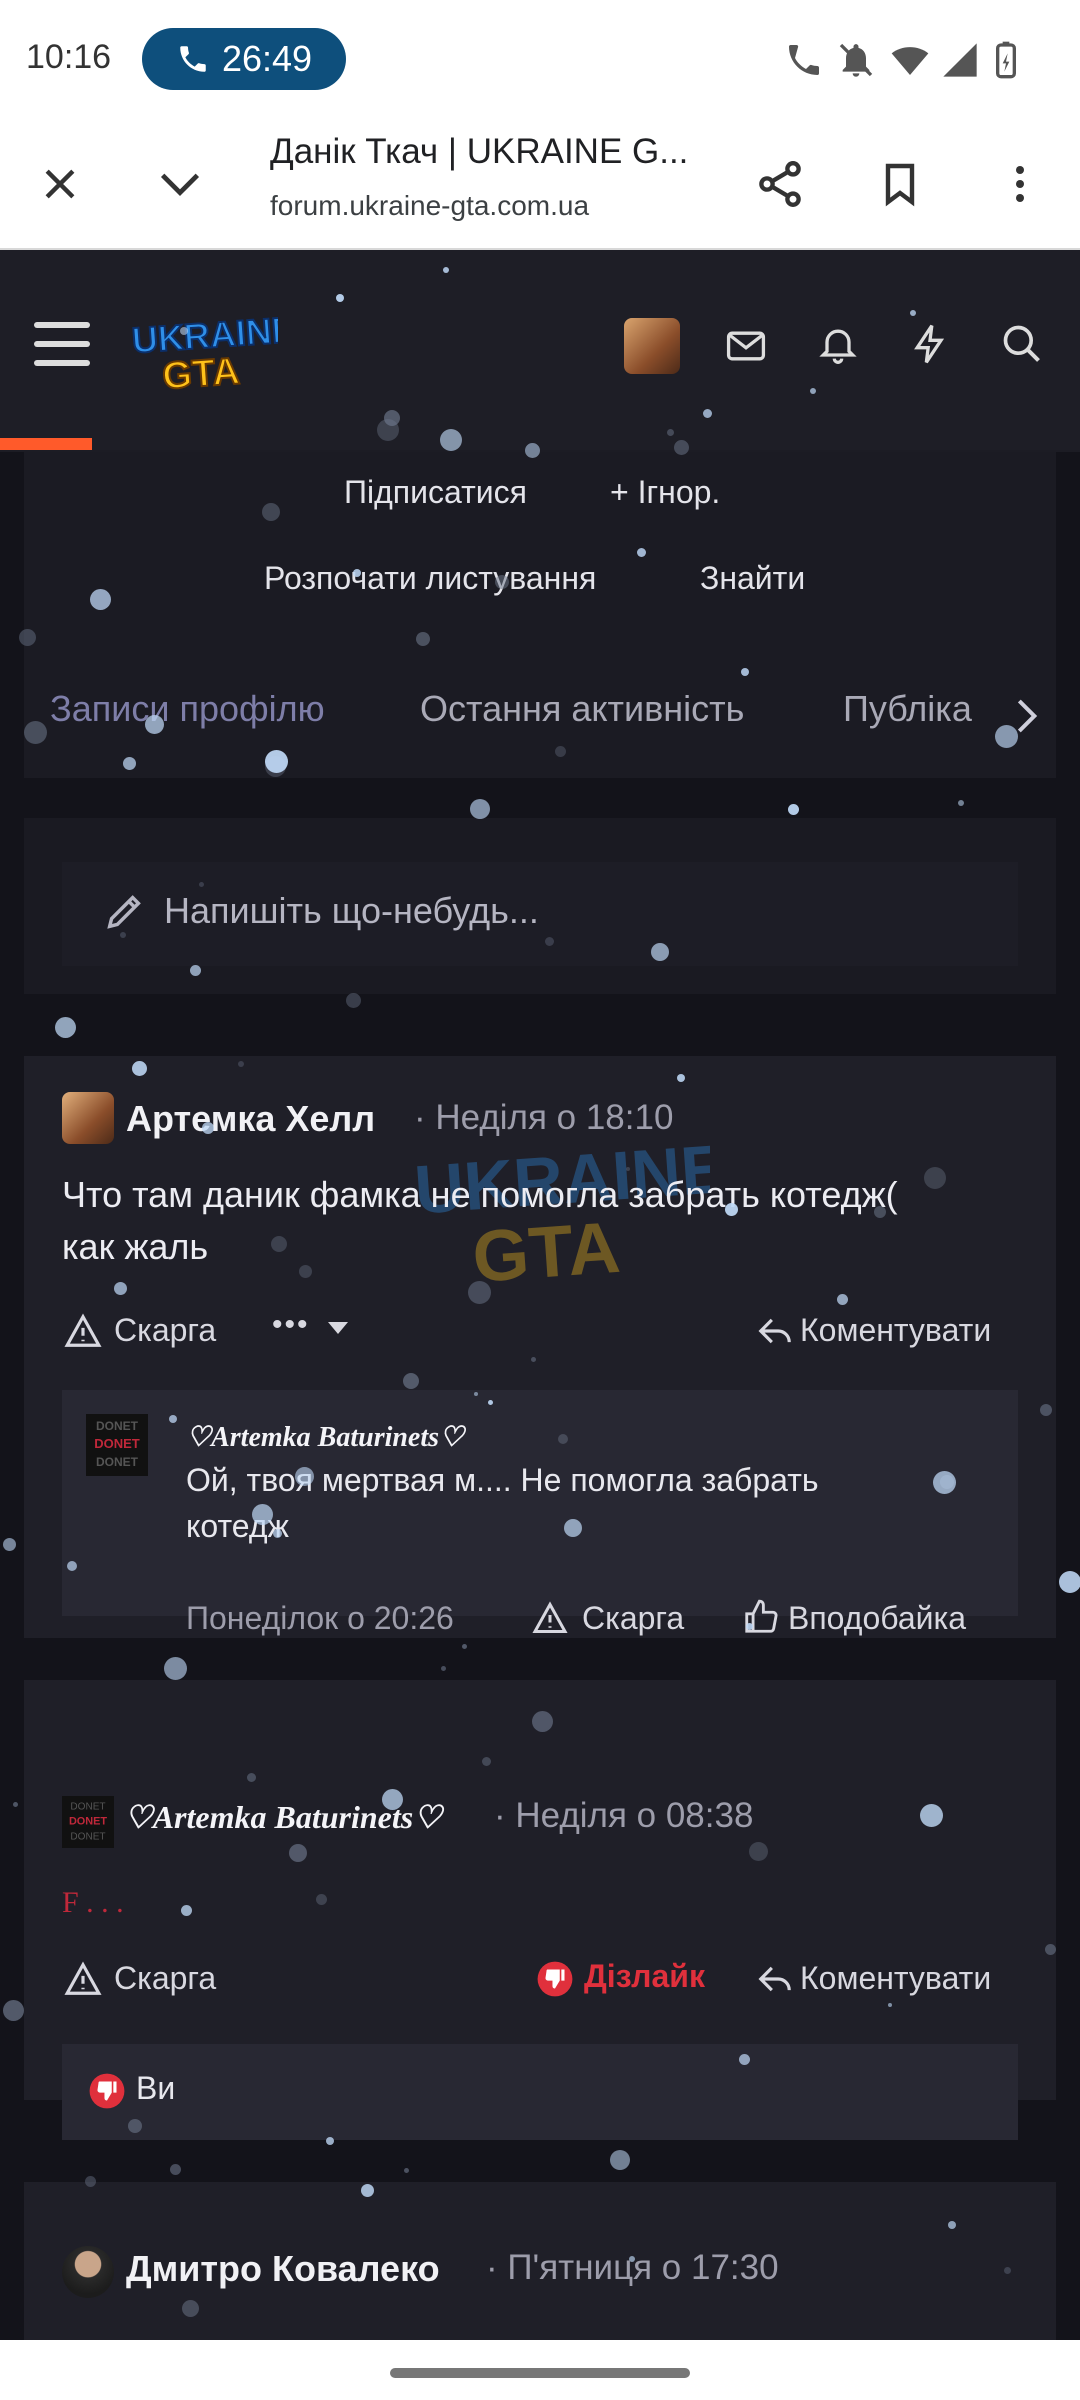 This screenshot has width=1080, height=2400. I want to click on lightning-icon, so click(930, 346).